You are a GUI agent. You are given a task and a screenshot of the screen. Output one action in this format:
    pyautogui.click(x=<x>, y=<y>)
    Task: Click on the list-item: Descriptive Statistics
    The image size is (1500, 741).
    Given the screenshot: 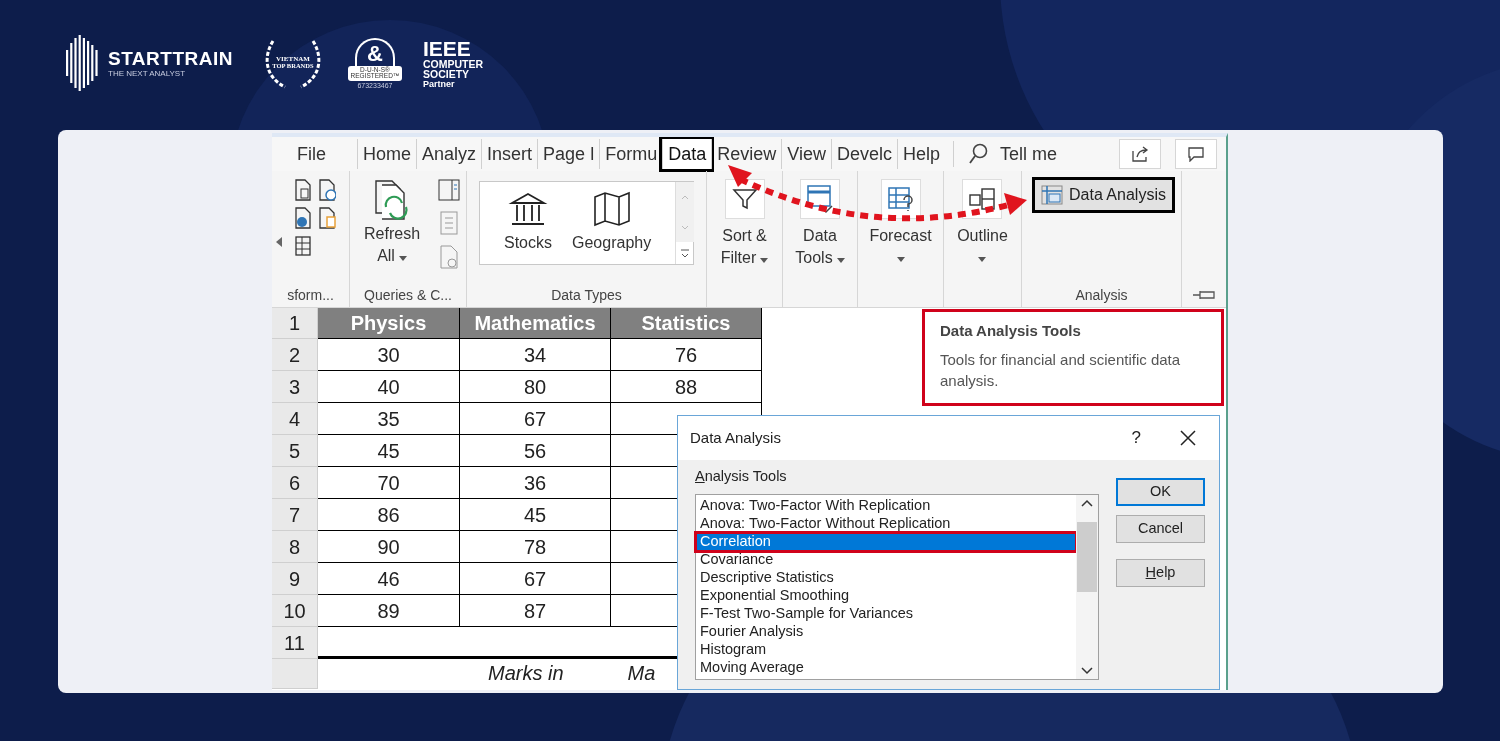 What is the action you would take?
    pyautogui.click(x=886, y=577)
    